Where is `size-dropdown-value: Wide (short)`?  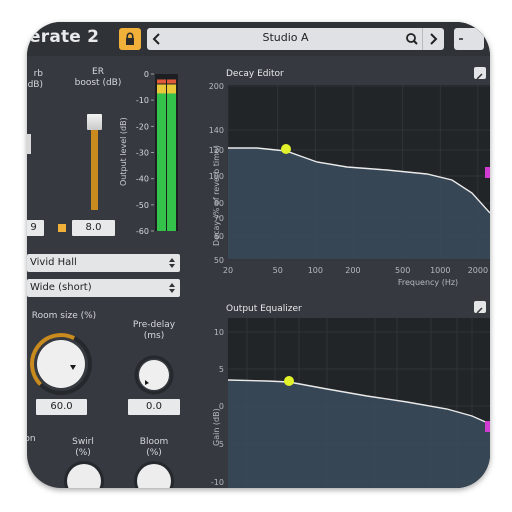 size-dropdown-value: Wide (short) is located at coordinates (61, 287).